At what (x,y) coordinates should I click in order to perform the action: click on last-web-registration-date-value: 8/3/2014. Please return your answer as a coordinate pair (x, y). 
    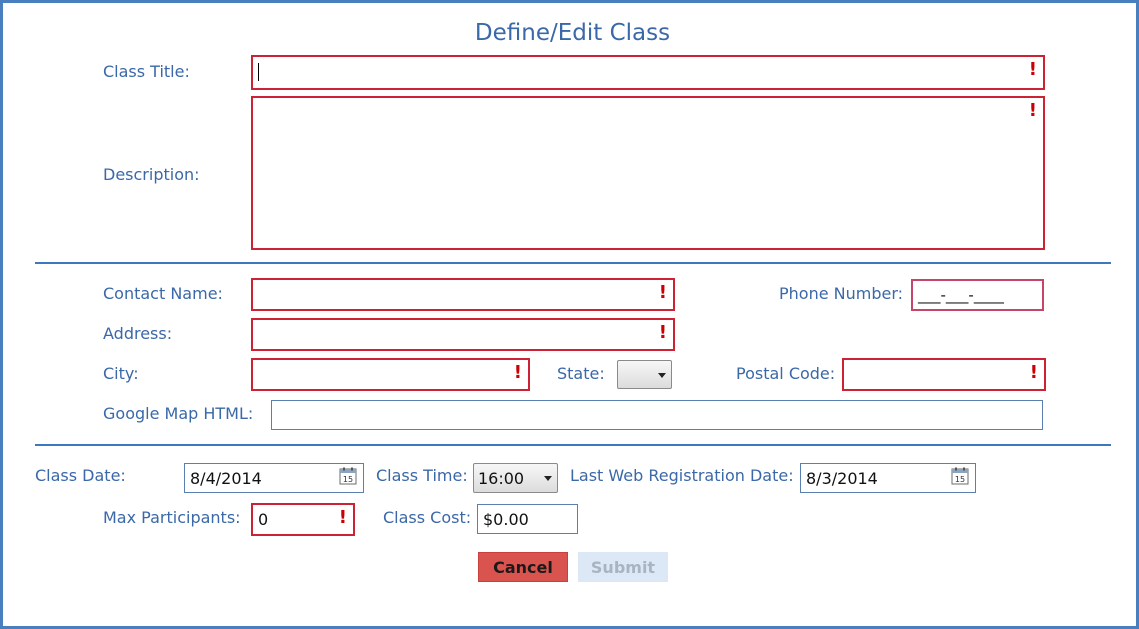
    Looking at the image, I should click on (842, 478).